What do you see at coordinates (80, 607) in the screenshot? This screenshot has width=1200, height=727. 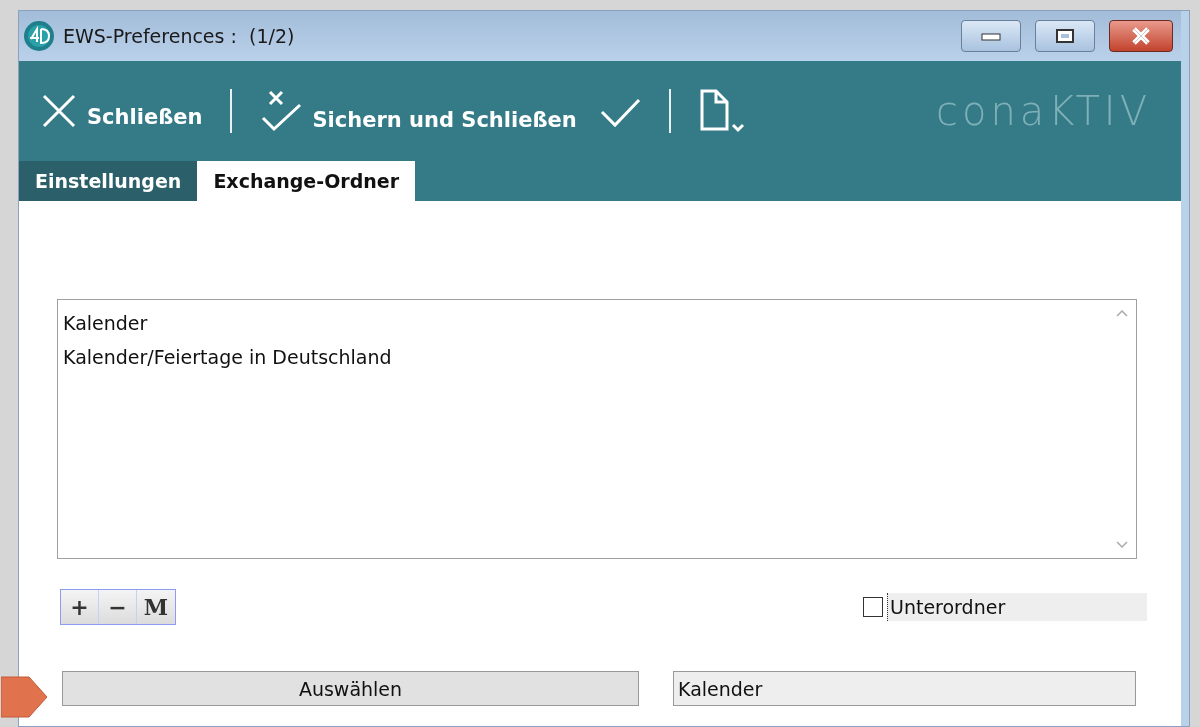 I see `add-button: +` at bounding box center [80, 607].